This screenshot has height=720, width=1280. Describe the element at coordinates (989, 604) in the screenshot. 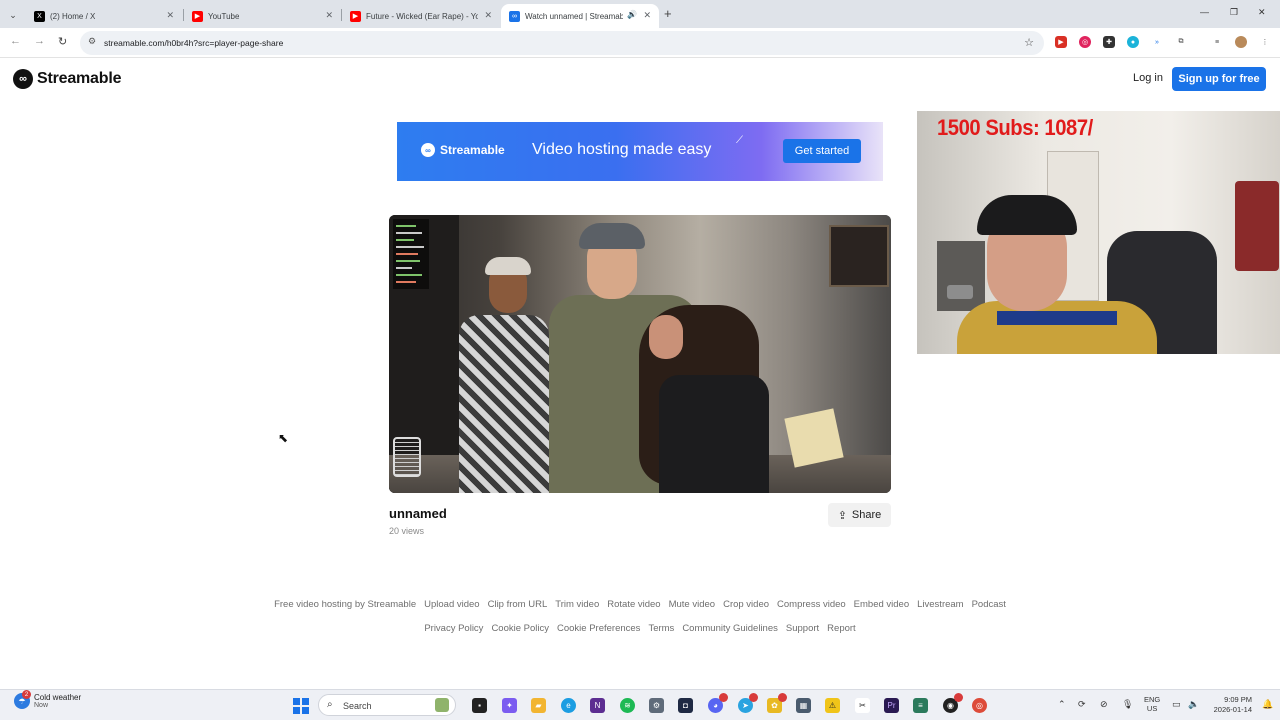

I see `footer-link: Podcast` at that location.